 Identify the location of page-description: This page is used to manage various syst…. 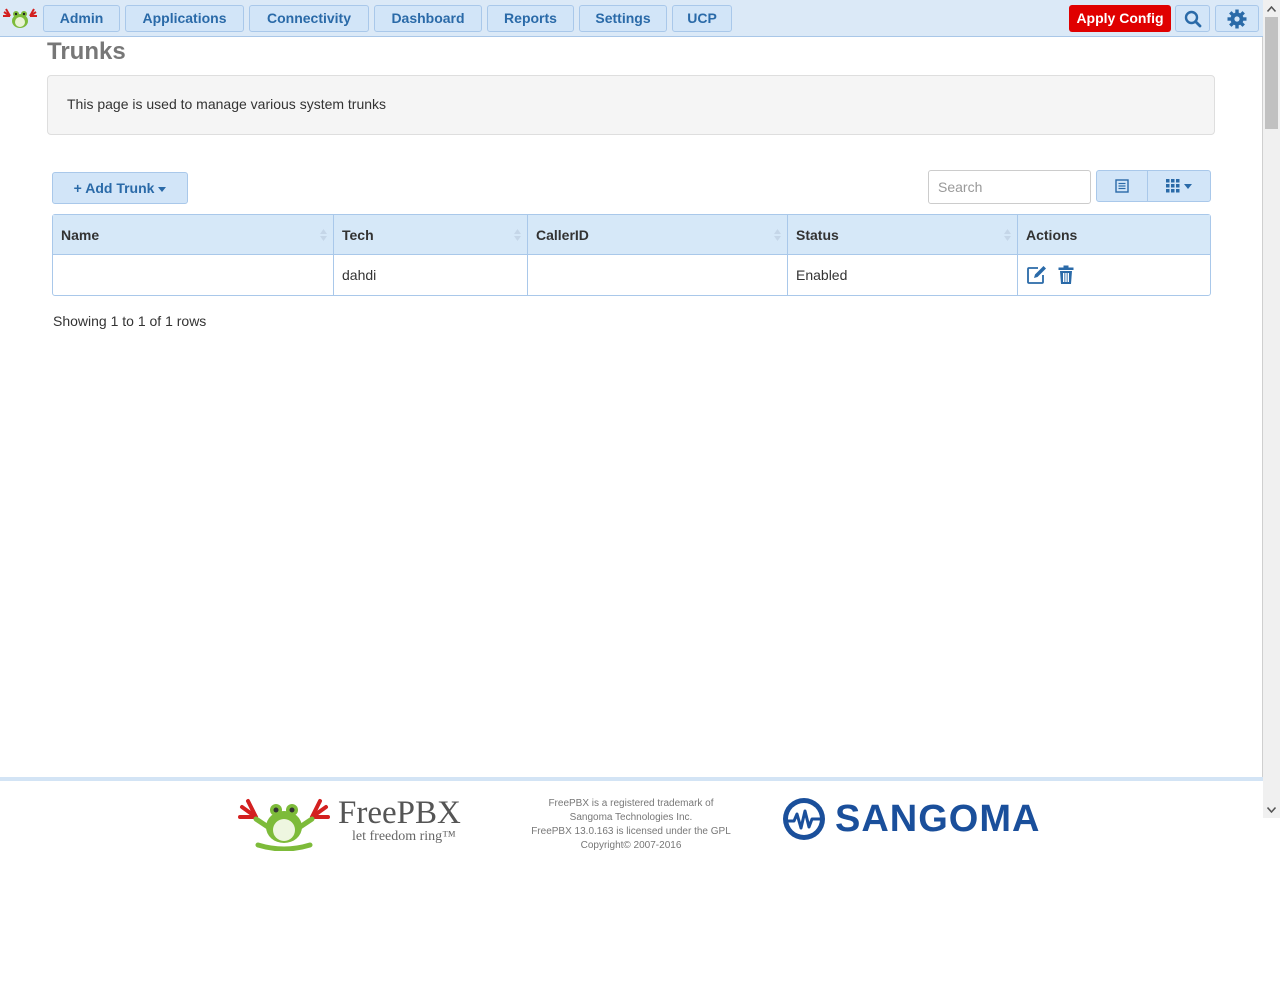
(227, 104).